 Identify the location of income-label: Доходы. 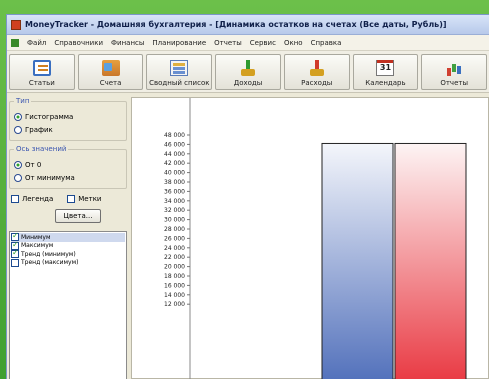
(248, 82).